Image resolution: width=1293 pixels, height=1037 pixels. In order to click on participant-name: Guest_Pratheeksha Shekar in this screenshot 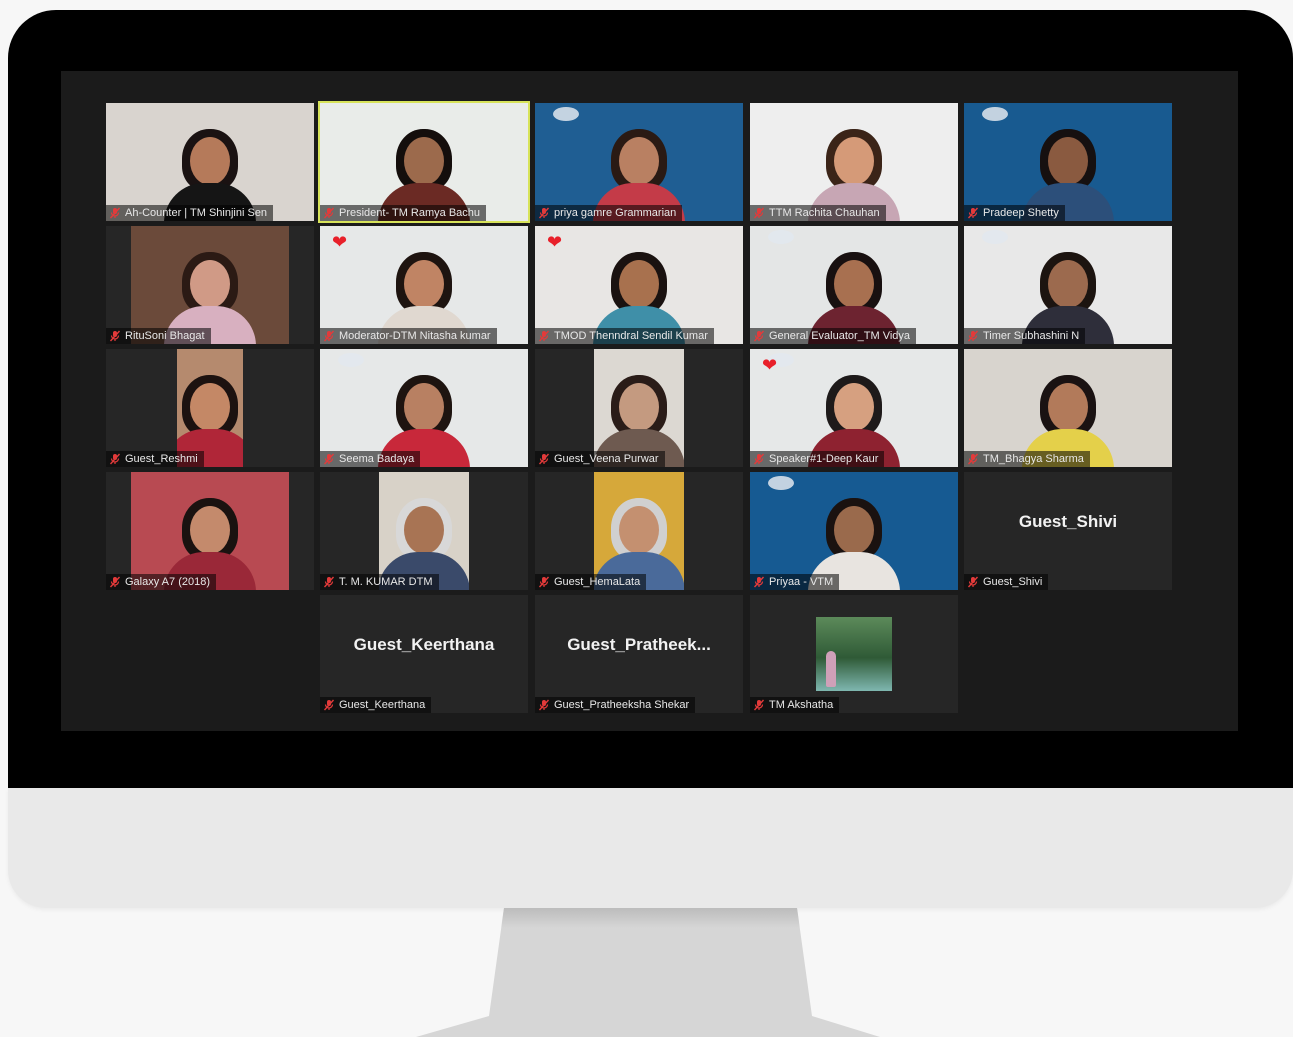, I will do `click(622, 705)`.